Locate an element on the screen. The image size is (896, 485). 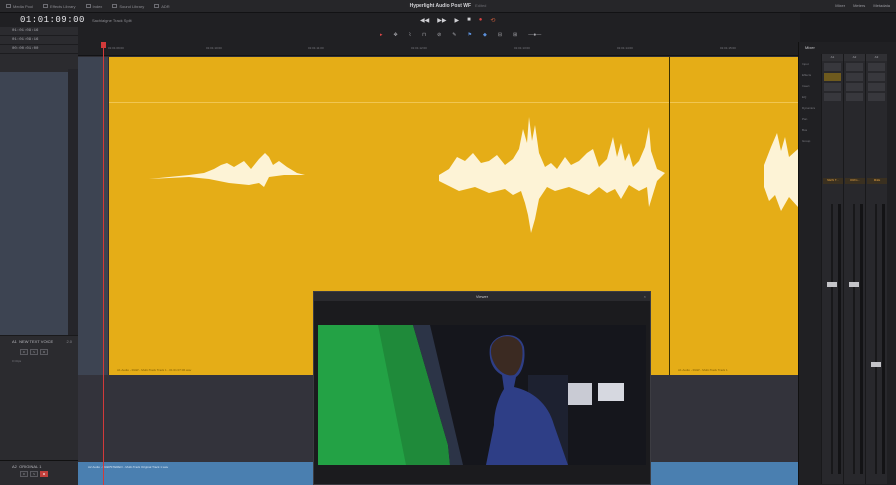
sound-library-button: Sound Library is located at coordinates (128, 6).